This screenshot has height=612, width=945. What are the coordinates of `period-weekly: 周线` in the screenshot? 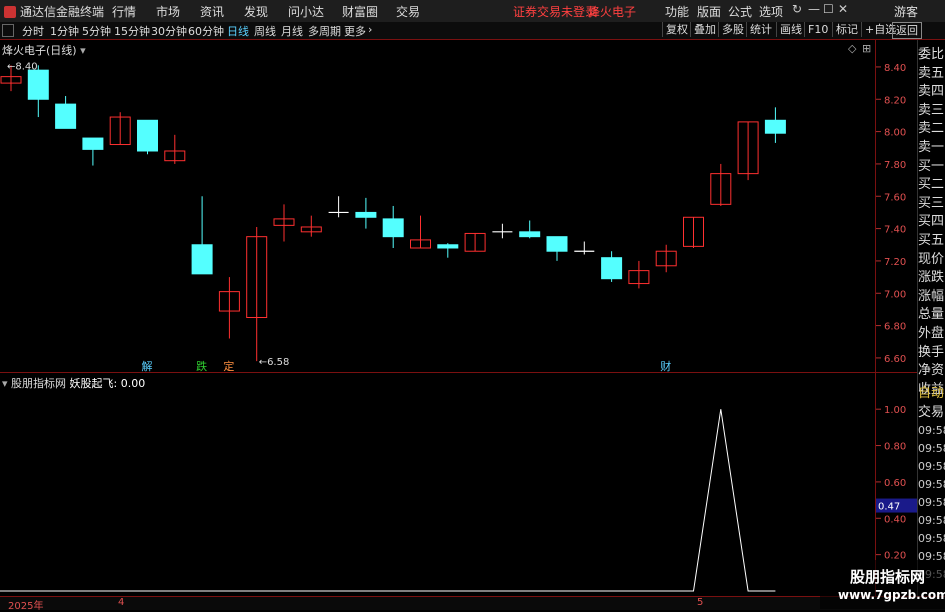 It's located at (265, 31).